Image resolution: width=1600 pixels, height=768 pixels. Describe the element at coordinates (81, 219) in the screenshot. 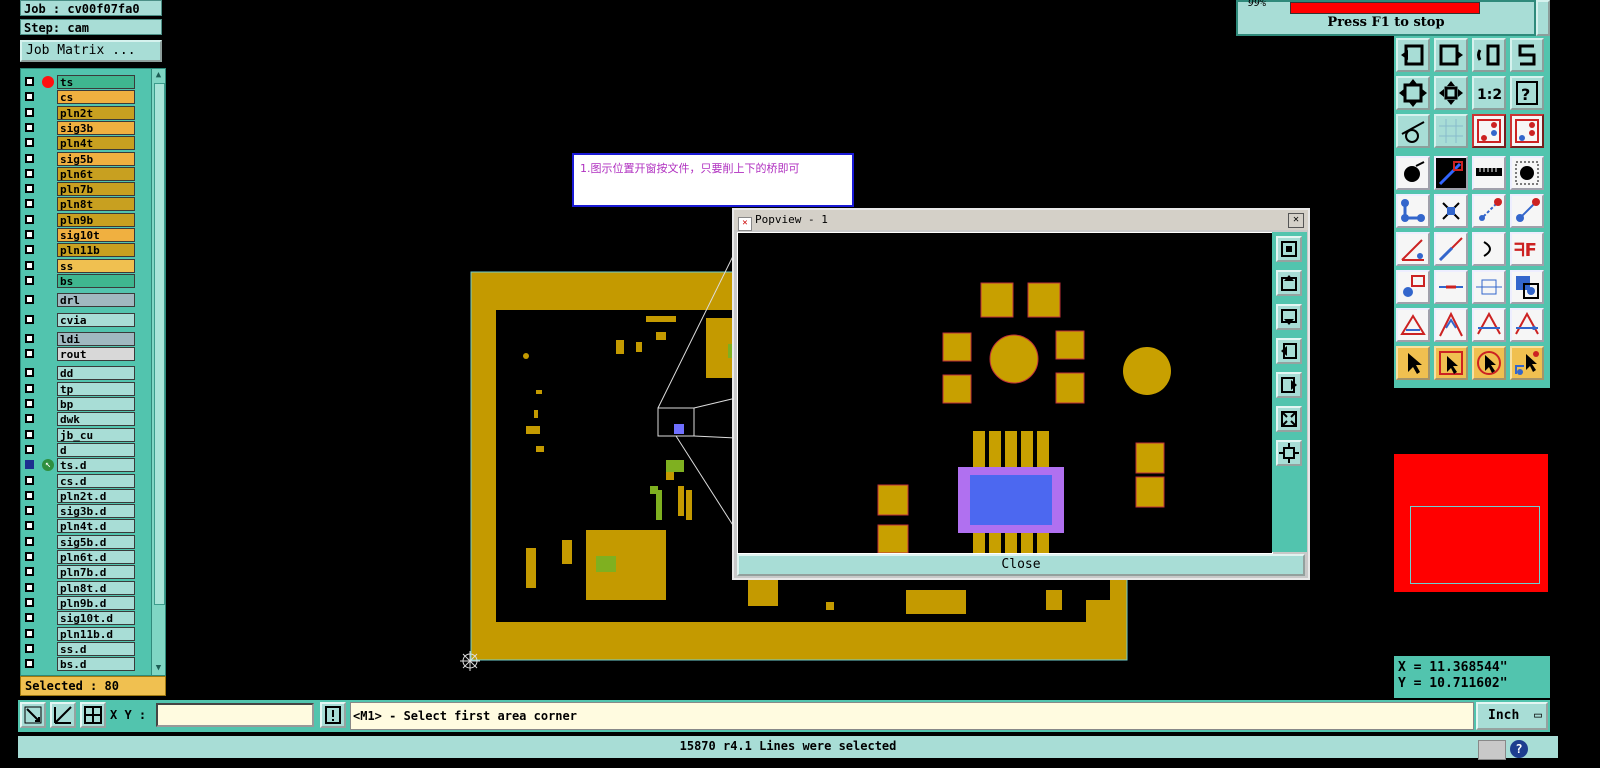

I see `layer-row: pln9b` at that location.